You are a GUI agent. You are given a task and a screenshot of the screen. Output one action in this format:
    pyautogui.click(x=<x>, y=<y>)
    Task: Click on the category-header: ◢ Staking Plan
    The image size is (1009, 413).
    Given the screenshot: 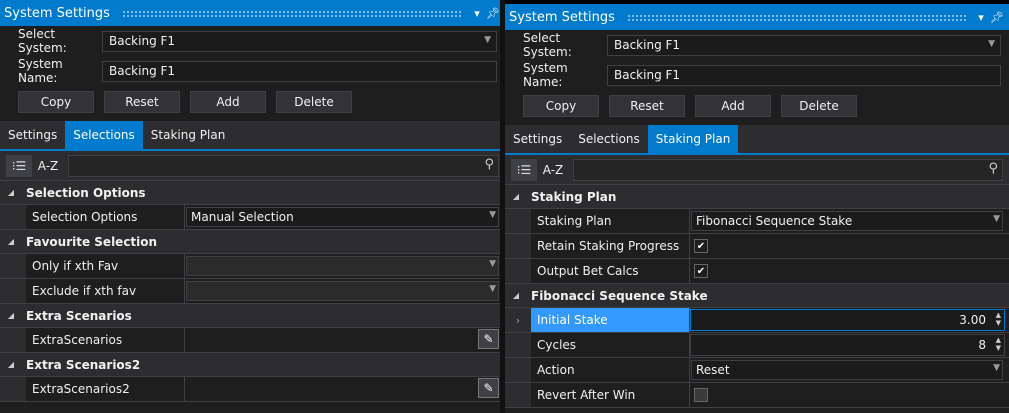 What is the action you would take?
    pyautogui.click(x=757, y=197)
    